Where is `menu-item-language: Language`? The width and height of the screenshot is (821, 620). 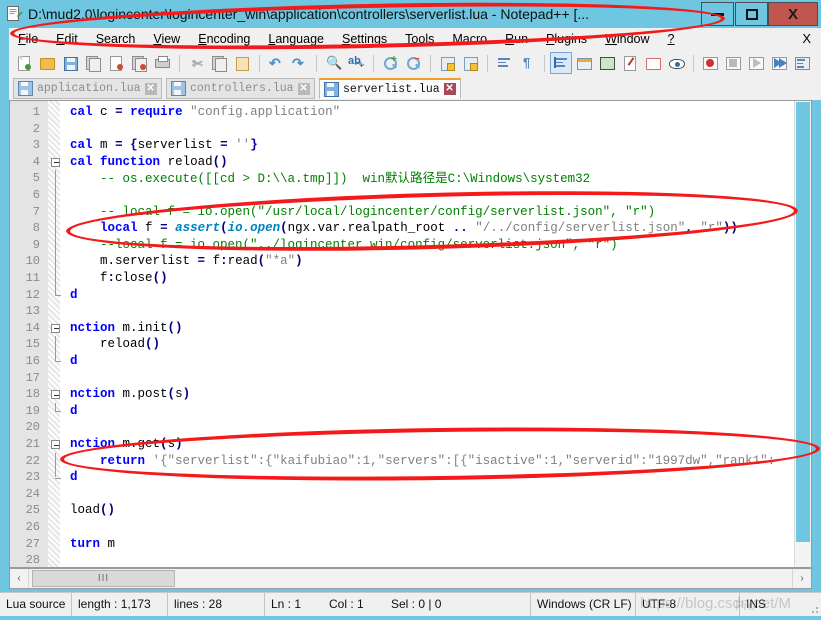
menu-item-language: Language is located at coordinates (296, 39).